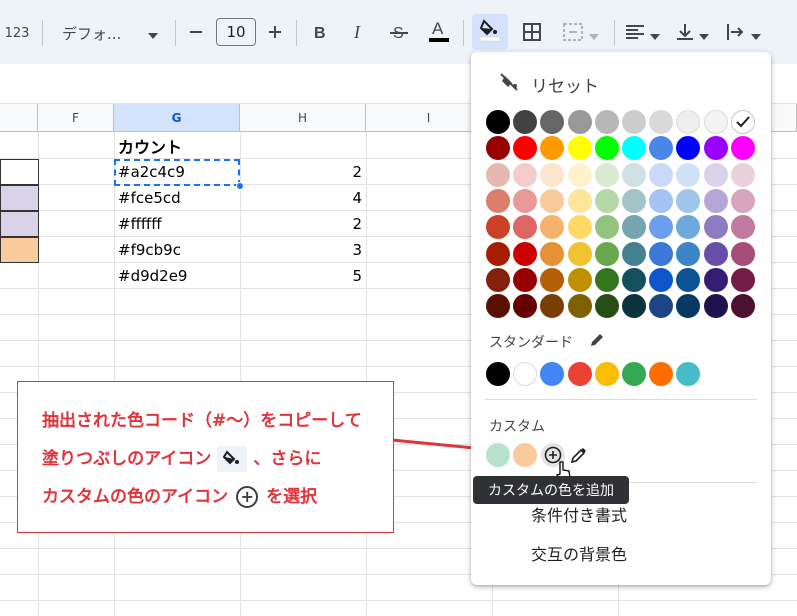 The height and width of the screenshot is (616, 797). I want to click on column-header-g: G, so click(177, 118).